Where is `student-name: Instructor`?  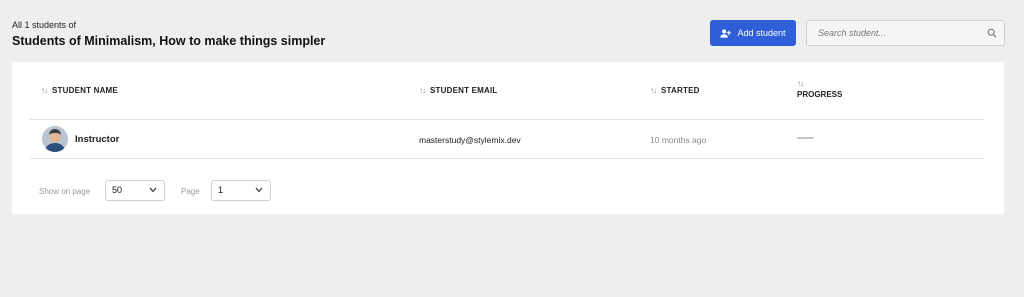 student-name: Instructor is located at coordinates (97, 139).